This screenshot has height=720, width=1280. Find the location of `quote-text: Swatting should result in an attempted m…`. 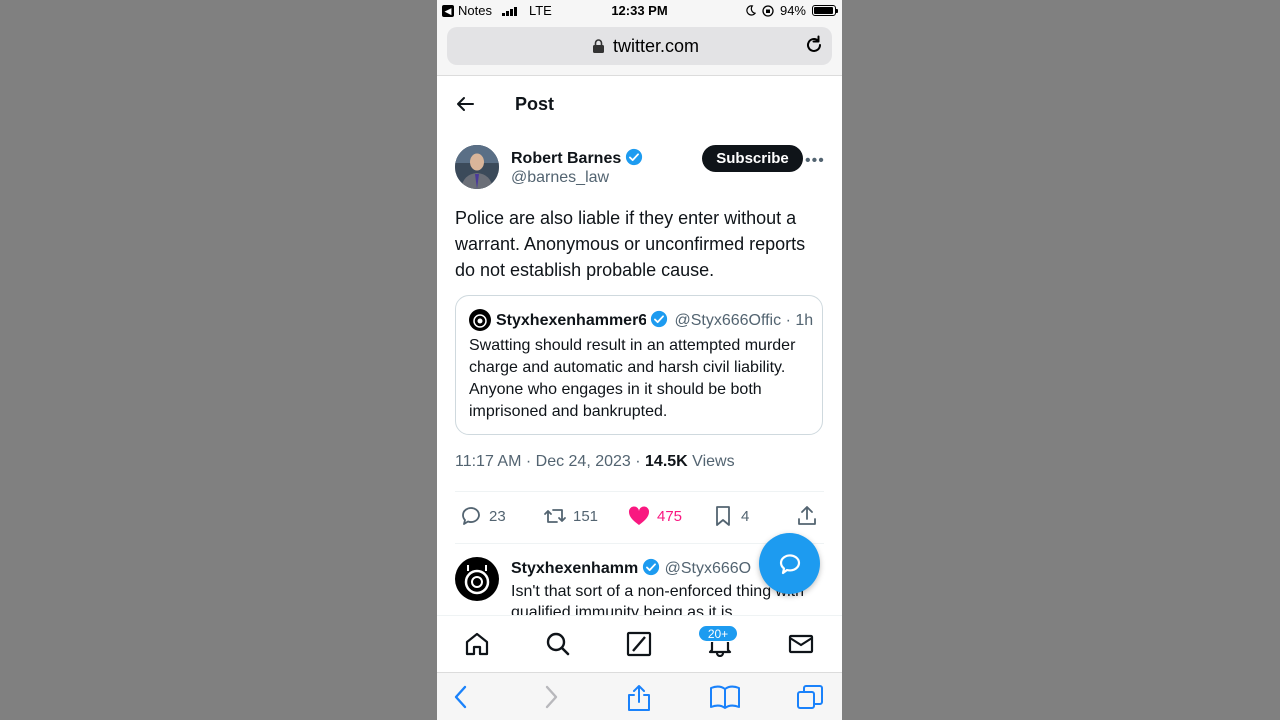

quote-text: Swatting should result in an attempted m… is located at coordinates (632, 378).